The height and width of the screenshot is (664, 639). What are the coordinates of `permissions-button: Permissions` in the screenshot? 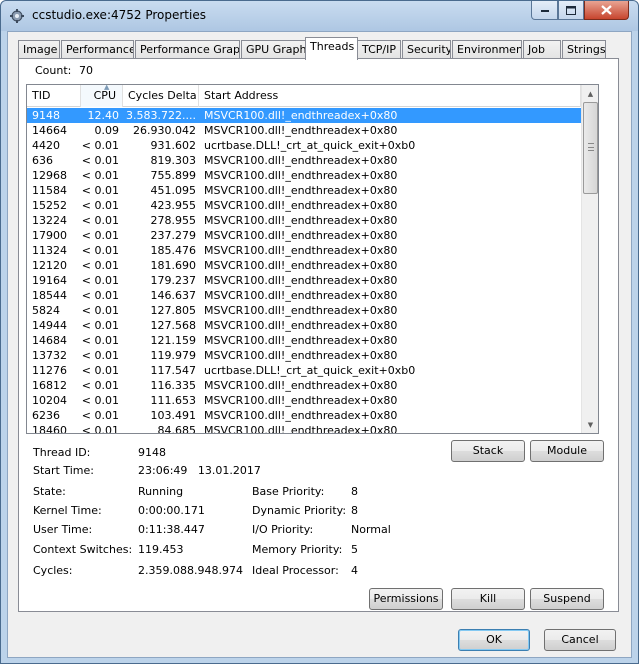 It's located at (406, 599).